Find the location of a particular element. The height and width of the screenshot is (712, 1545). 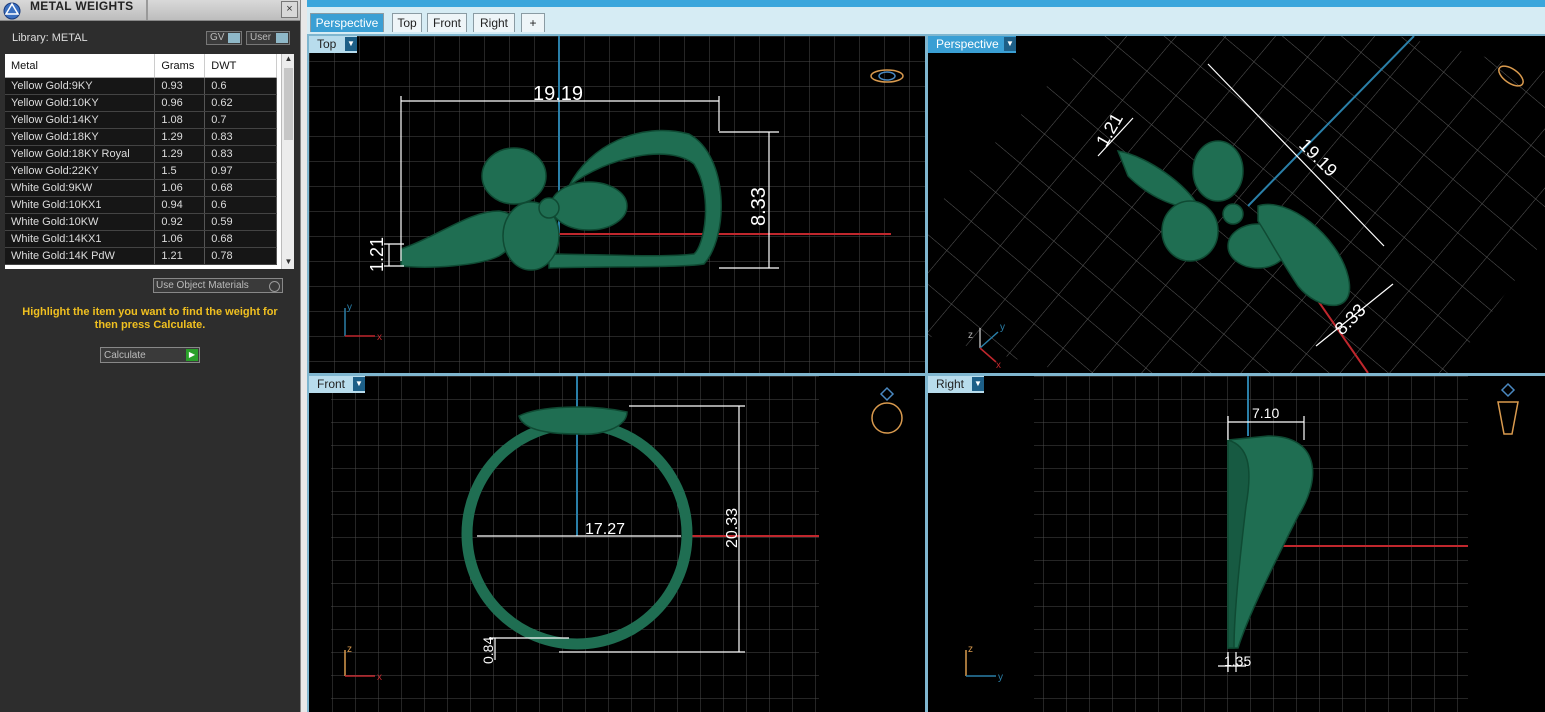

table-row: White Gold:14KX1 1.06 0.68 is located at coordinates (141, 239).